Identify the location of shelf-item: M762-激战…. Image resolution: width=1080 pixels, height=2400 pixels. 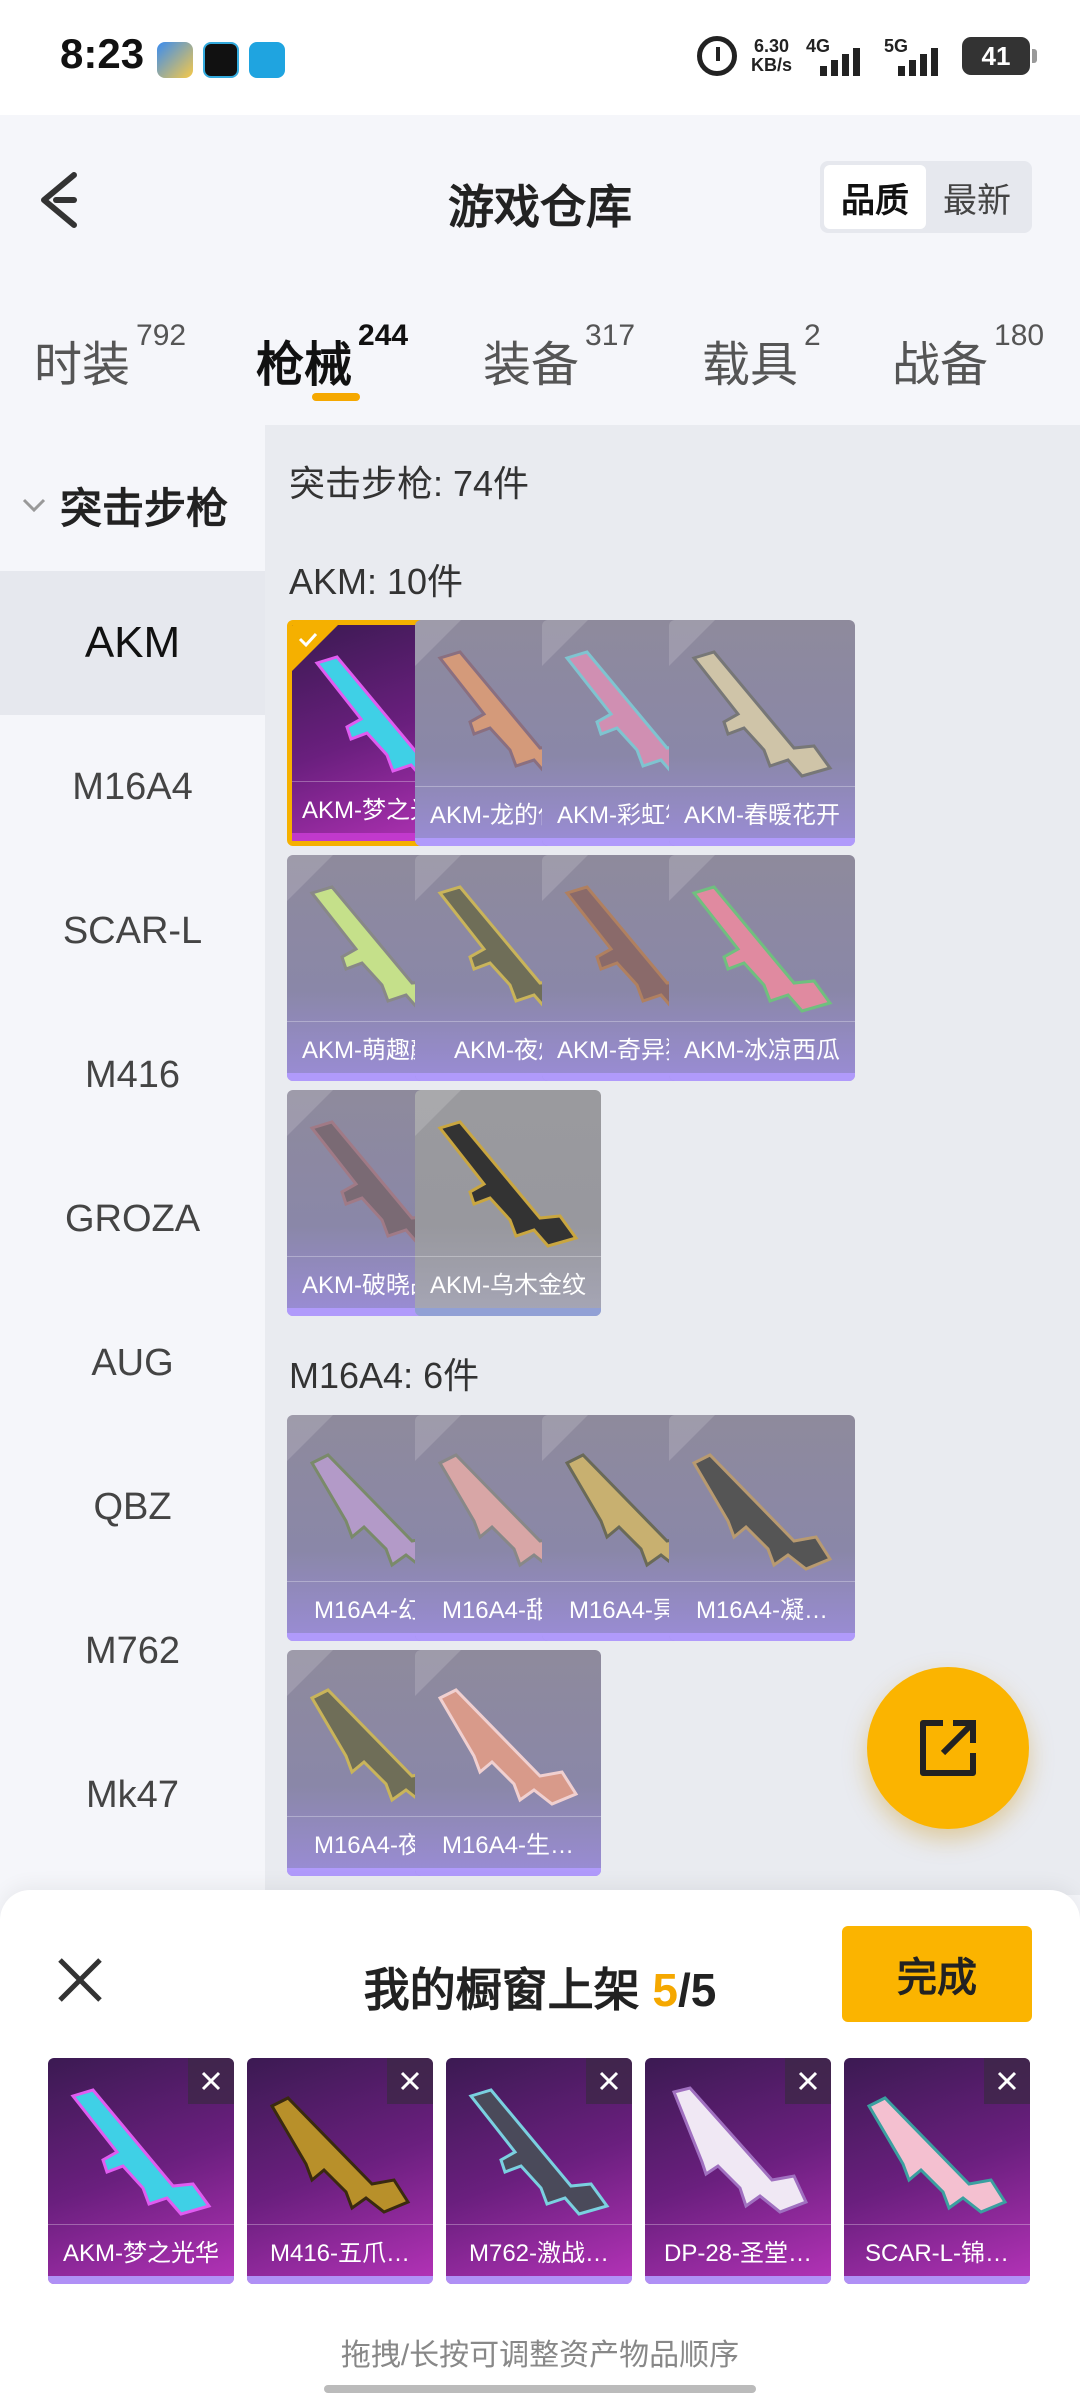
(539, 2171).